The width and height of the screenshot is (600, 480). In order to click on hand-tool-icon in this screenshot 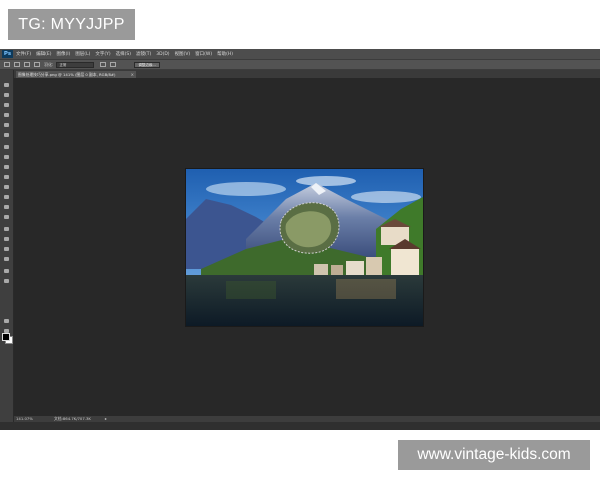, I will do `click(7, 271)`.